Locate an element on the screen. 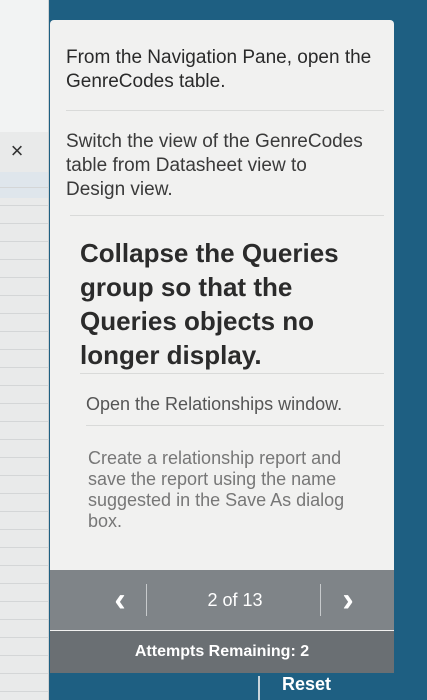 Image resolution: width=427 pixels, height=700 pixels. bottom-toolbar is located at coordinates (222, 686).